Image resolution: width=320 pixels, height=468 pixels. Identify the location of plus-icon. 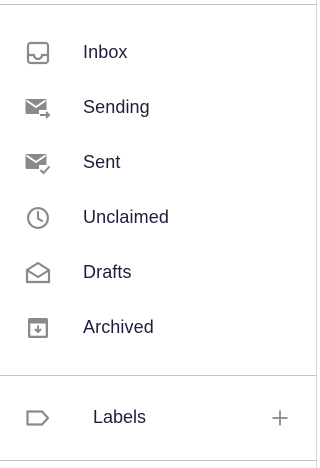
(280, 418).